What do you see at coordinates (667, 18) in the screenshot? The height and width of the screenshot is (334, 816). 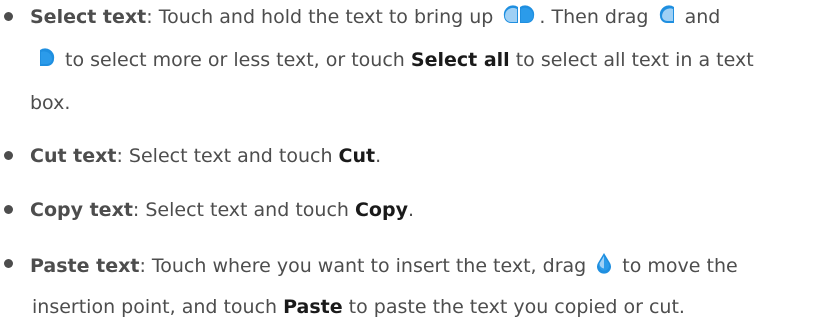 I see `left-selection-handle-icon` at bounding box center [667, 18].